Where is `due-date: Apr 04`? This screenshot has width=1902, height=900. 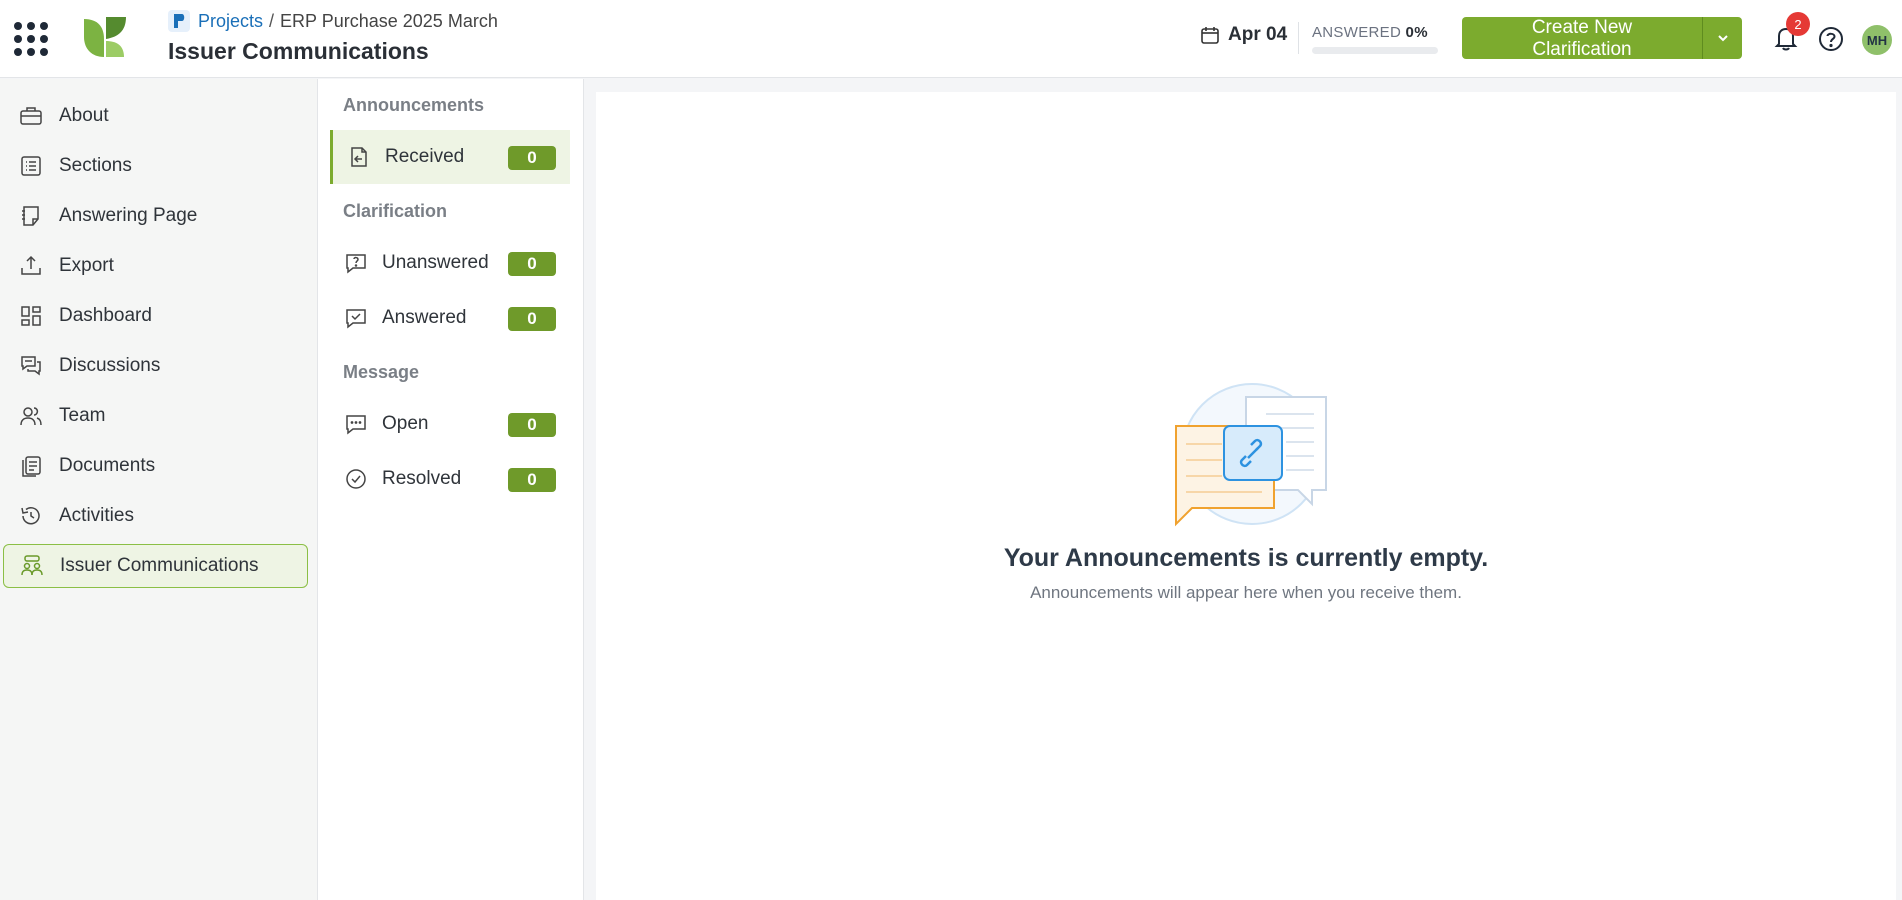
due-date: Apr 04 is located at coordinates (1243, 35).